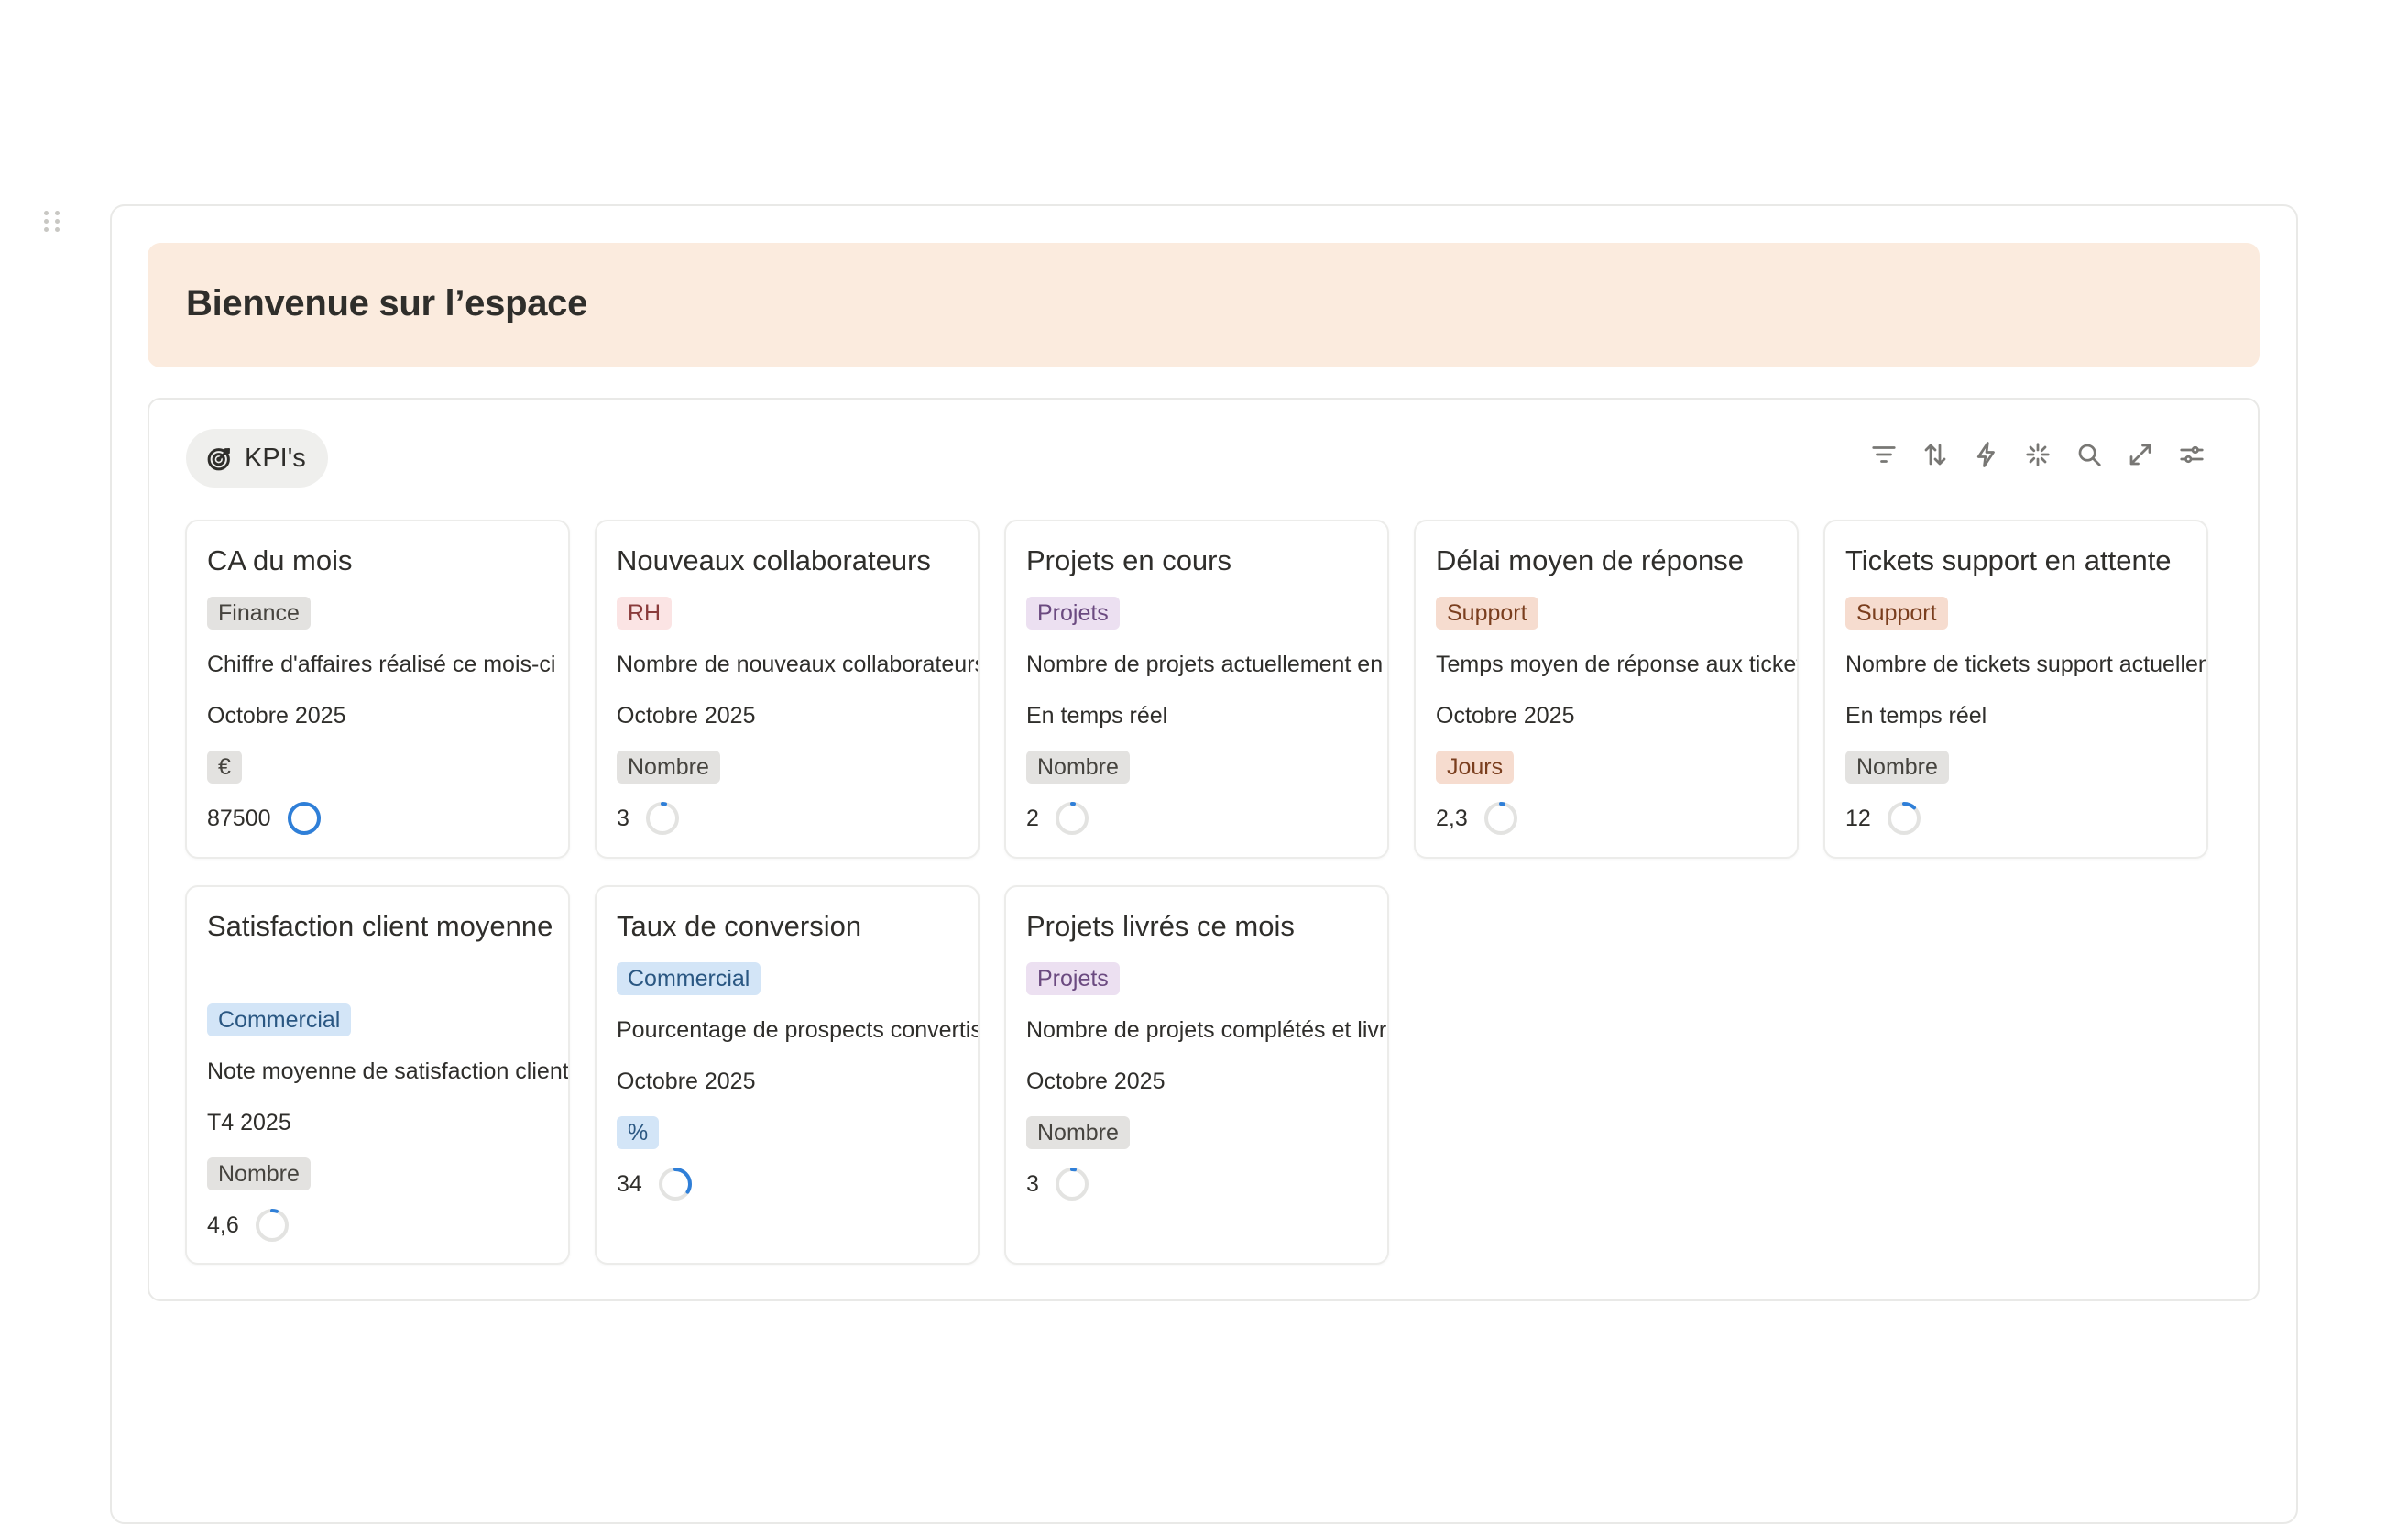 The image size is (2408, 1524). What do you see at coordinates (249, 1122) in the screenshot?
I see `kpi-period: T4 2025` at bounding box center [249, 1122].